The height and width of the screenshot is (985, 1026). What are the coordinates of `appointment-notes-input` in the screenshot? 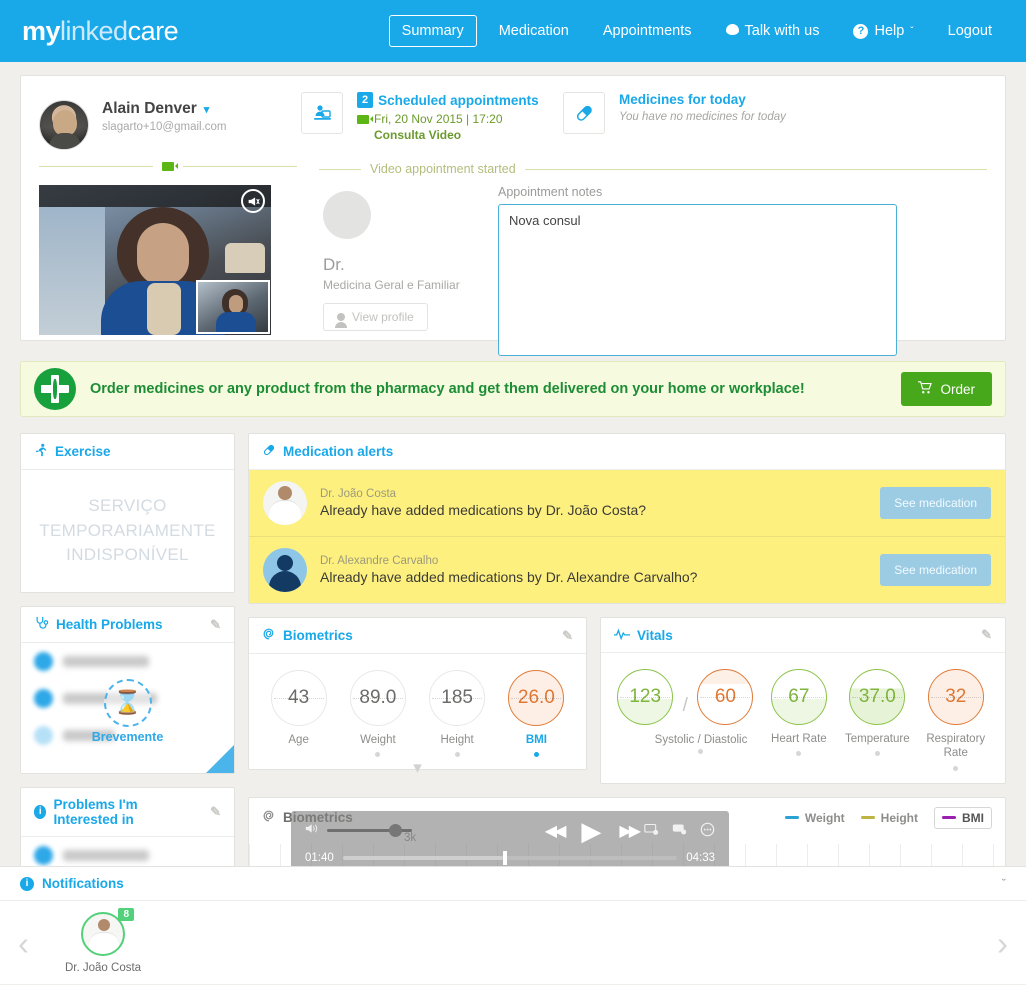 It's located at (697, 280).